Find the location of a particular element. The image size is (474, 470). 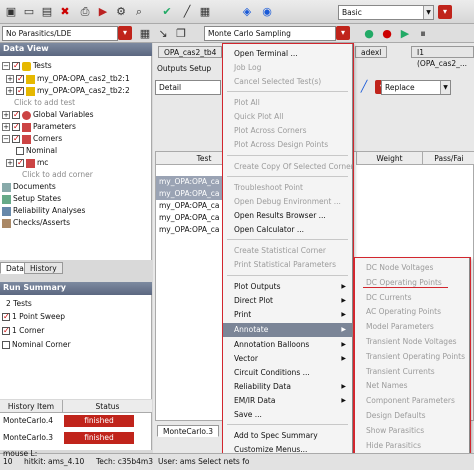

play-icon: ▶ is located at coordinates (405, 34).